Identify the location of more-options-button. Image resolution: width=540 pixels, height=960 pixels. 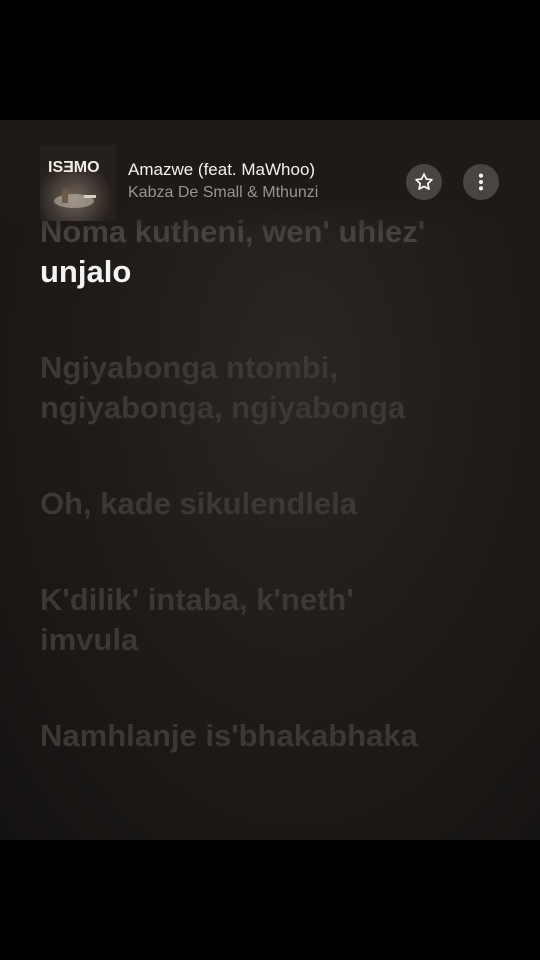
(481, 182).